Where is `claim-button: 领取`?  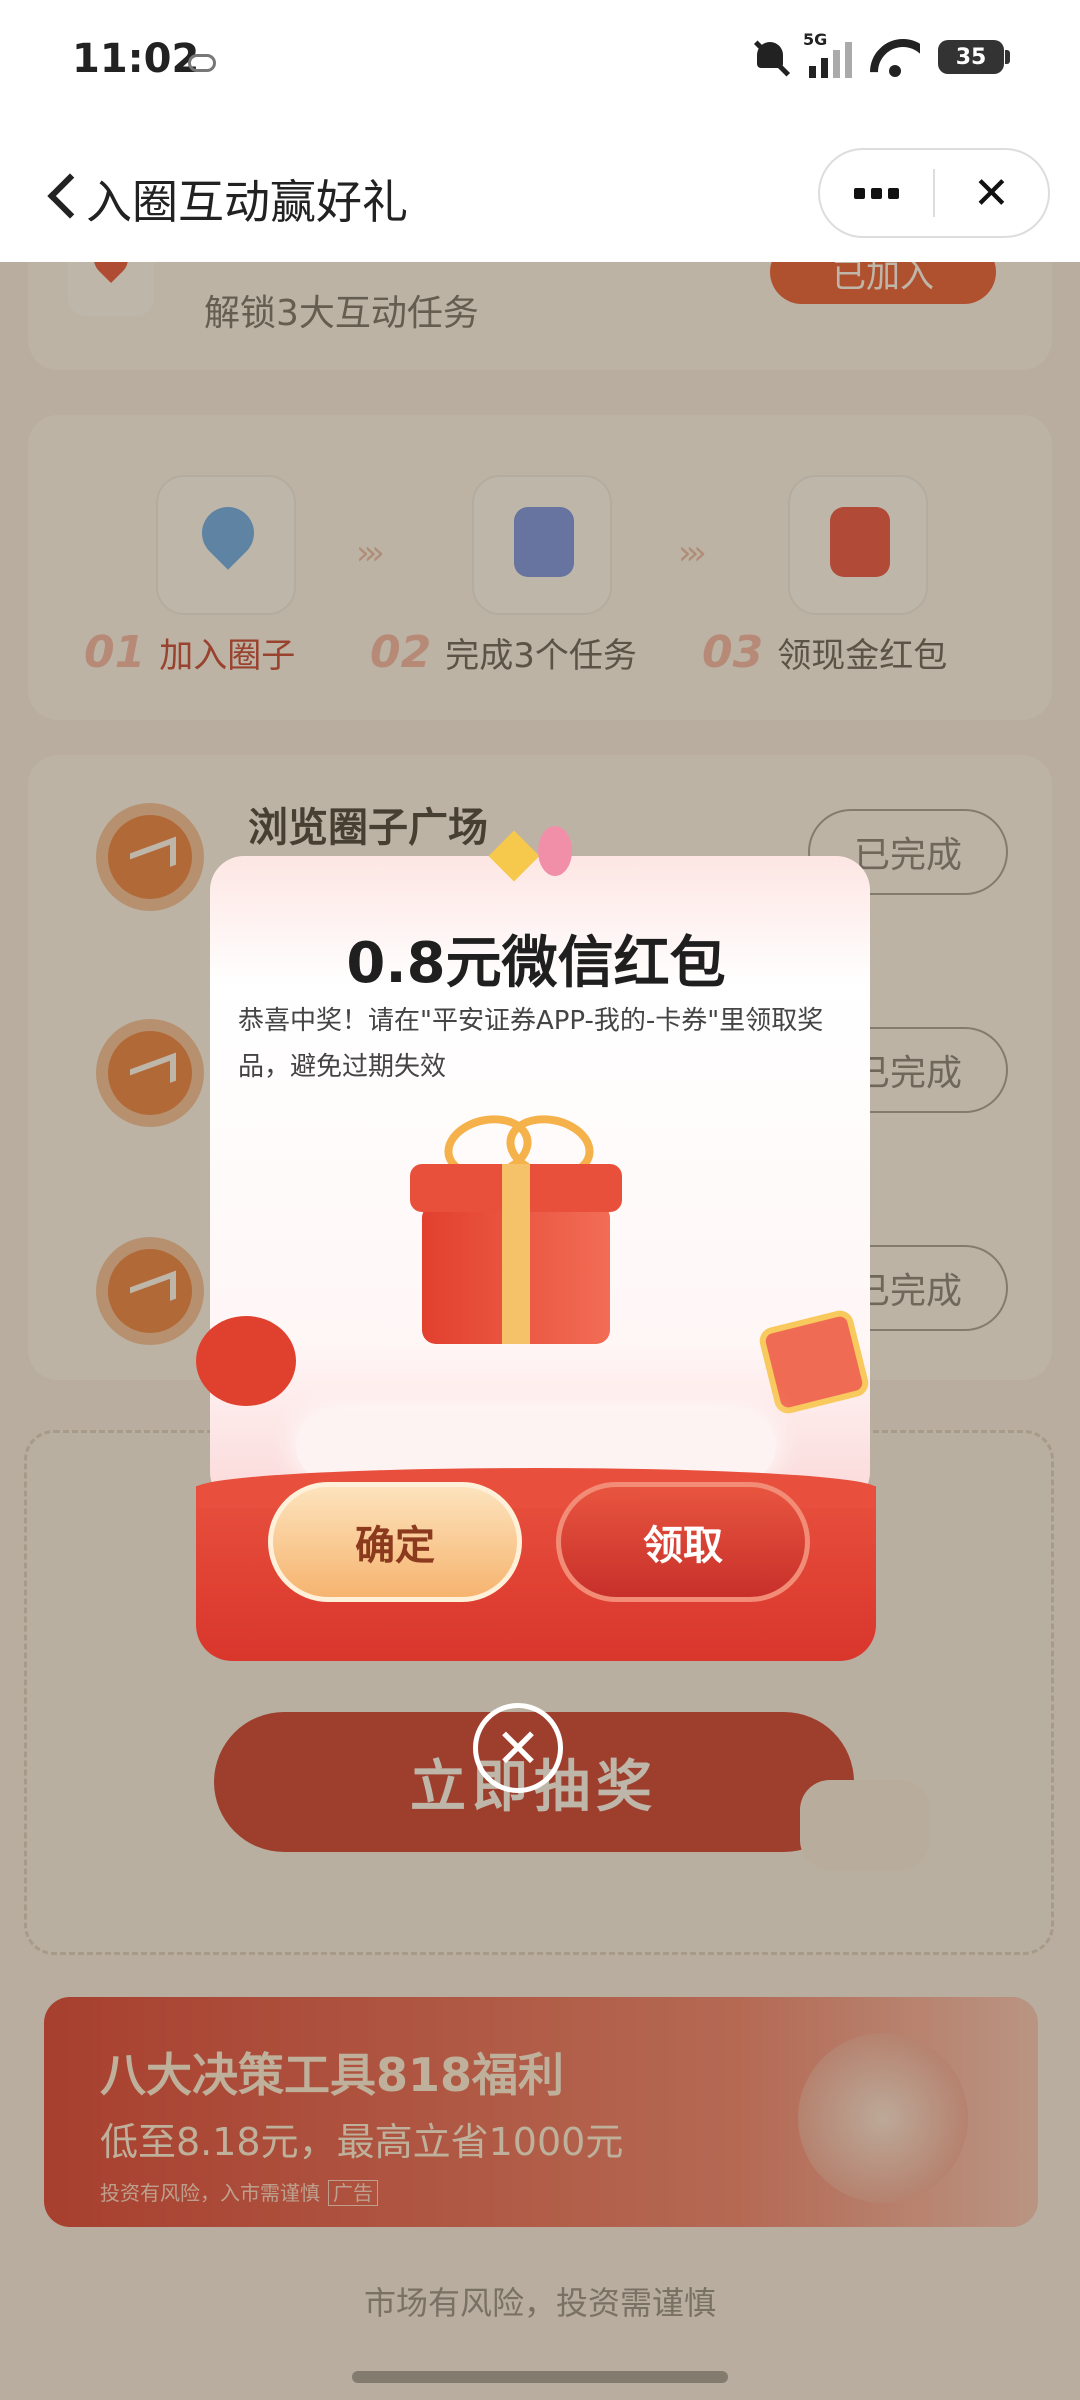
claim-button: 领取 is located at coordinates (683, 1542).